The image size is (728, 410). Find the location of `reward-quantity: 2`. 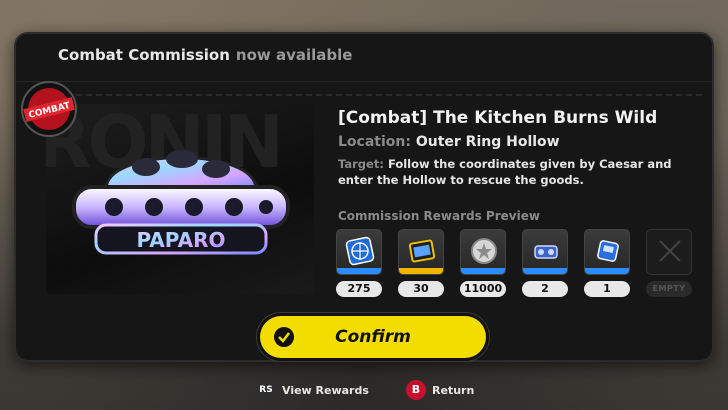

reward-quantity: 2 is located at coordinates (545, 289).